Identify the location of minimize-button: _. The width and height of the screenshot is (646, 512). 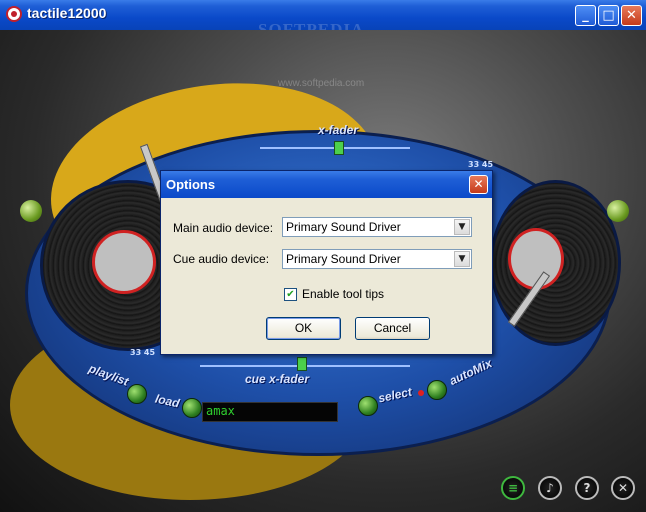
(585, 15).